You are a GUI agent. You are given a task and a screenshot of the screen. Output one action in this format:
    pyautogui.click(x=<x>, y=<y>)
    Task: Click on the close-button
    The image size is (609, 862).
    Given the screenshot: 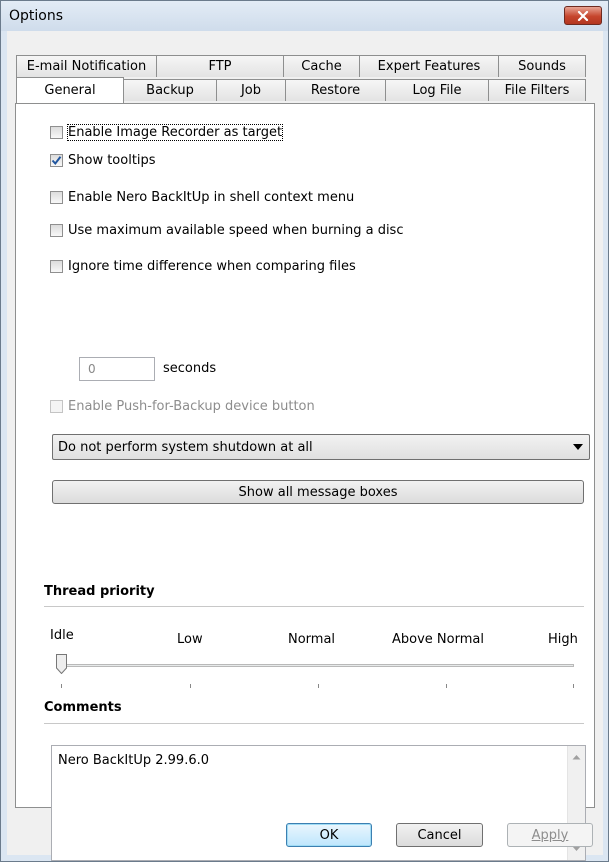 What is the action you would take?
    pyautogui.click(x=583, y=15)
    